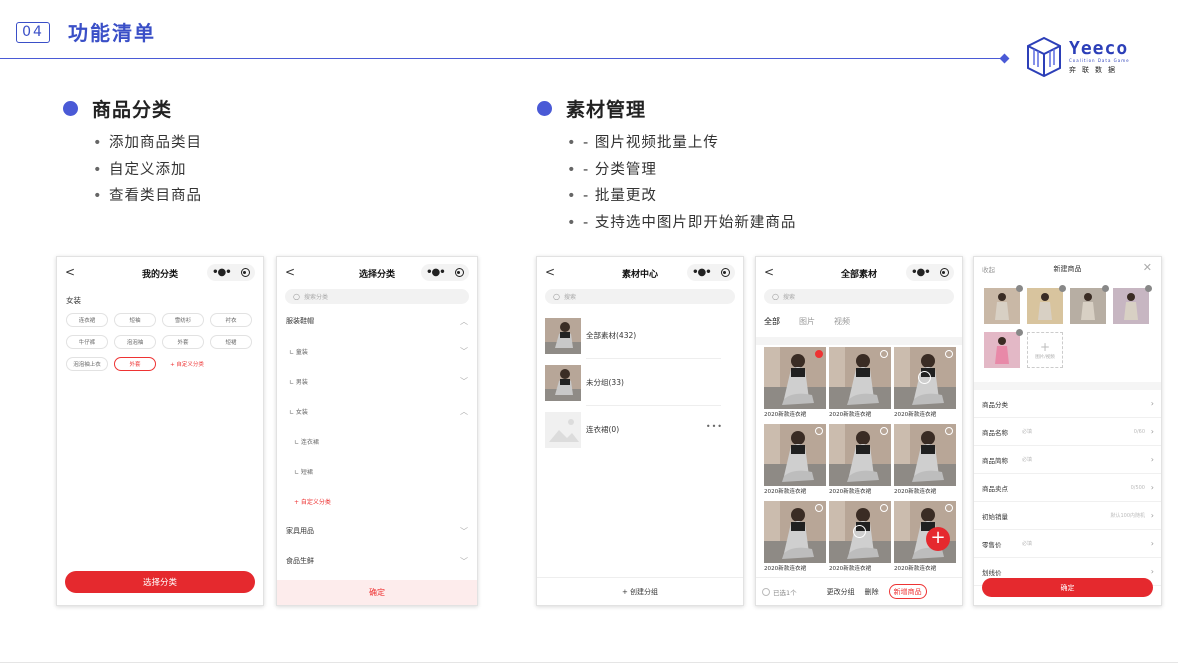 This screenshot has height=666, width=1178. Describe the element at coordinates (640, 273) in the screenshot. I see `nav-bar: < 素材中心 •●•` at that location.